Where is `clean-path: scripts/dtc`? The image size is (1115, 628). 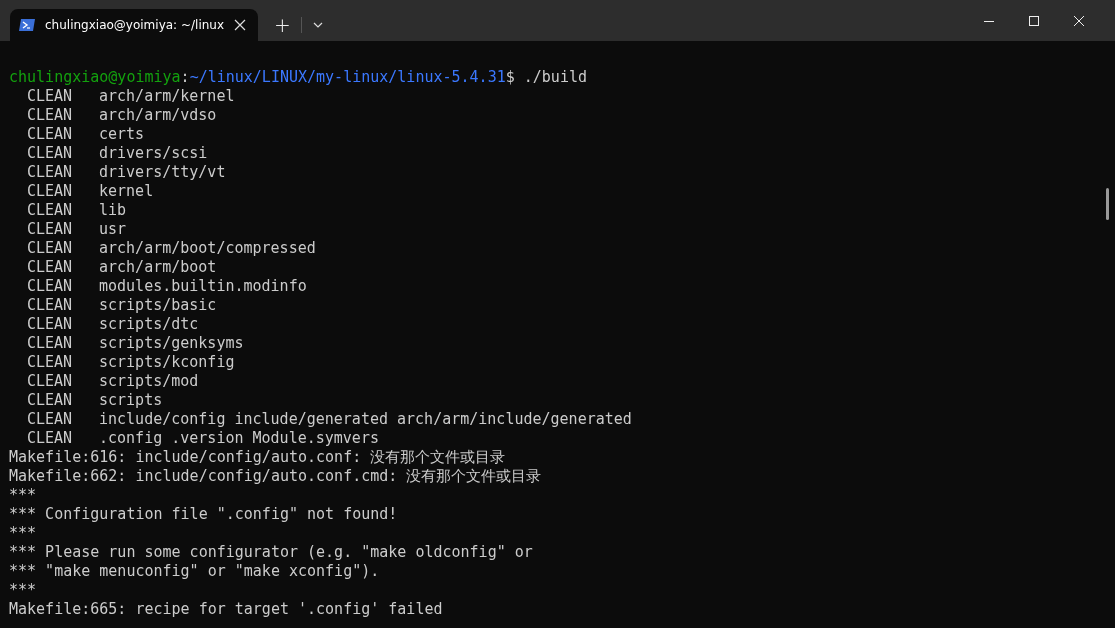
clean-path: scripts/dtc is located at coordinates (149, 324).